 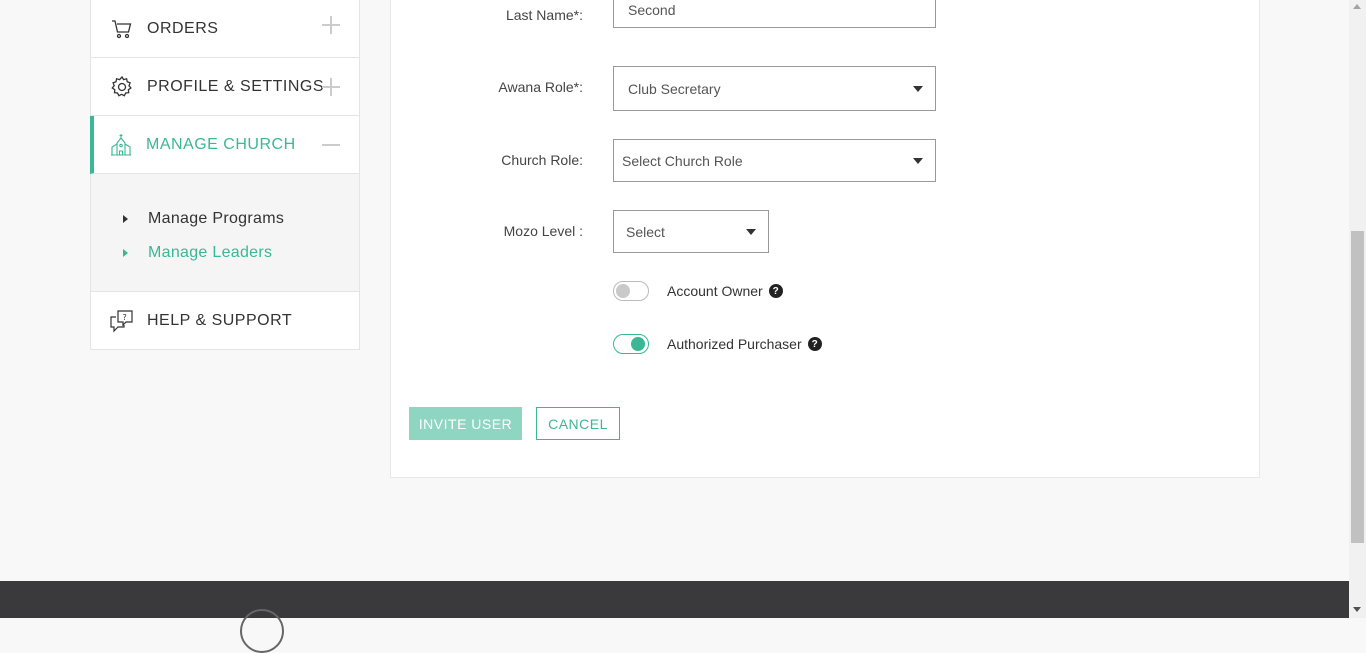 I want to click on awana-role-label: Awana Role*:, so click(x=540, y=87).